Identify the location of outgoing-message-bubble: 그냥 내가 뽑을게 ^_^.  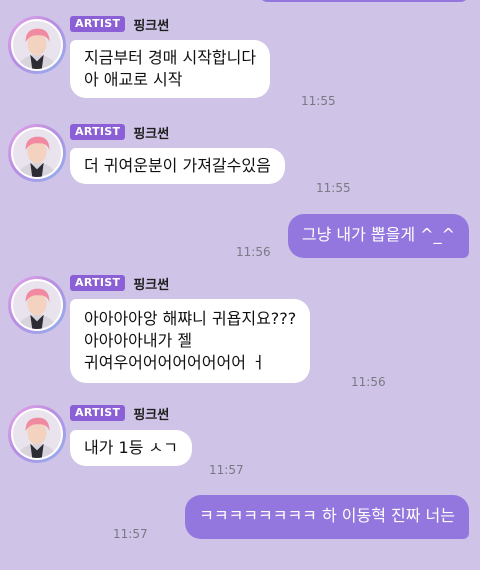
(378, 236).